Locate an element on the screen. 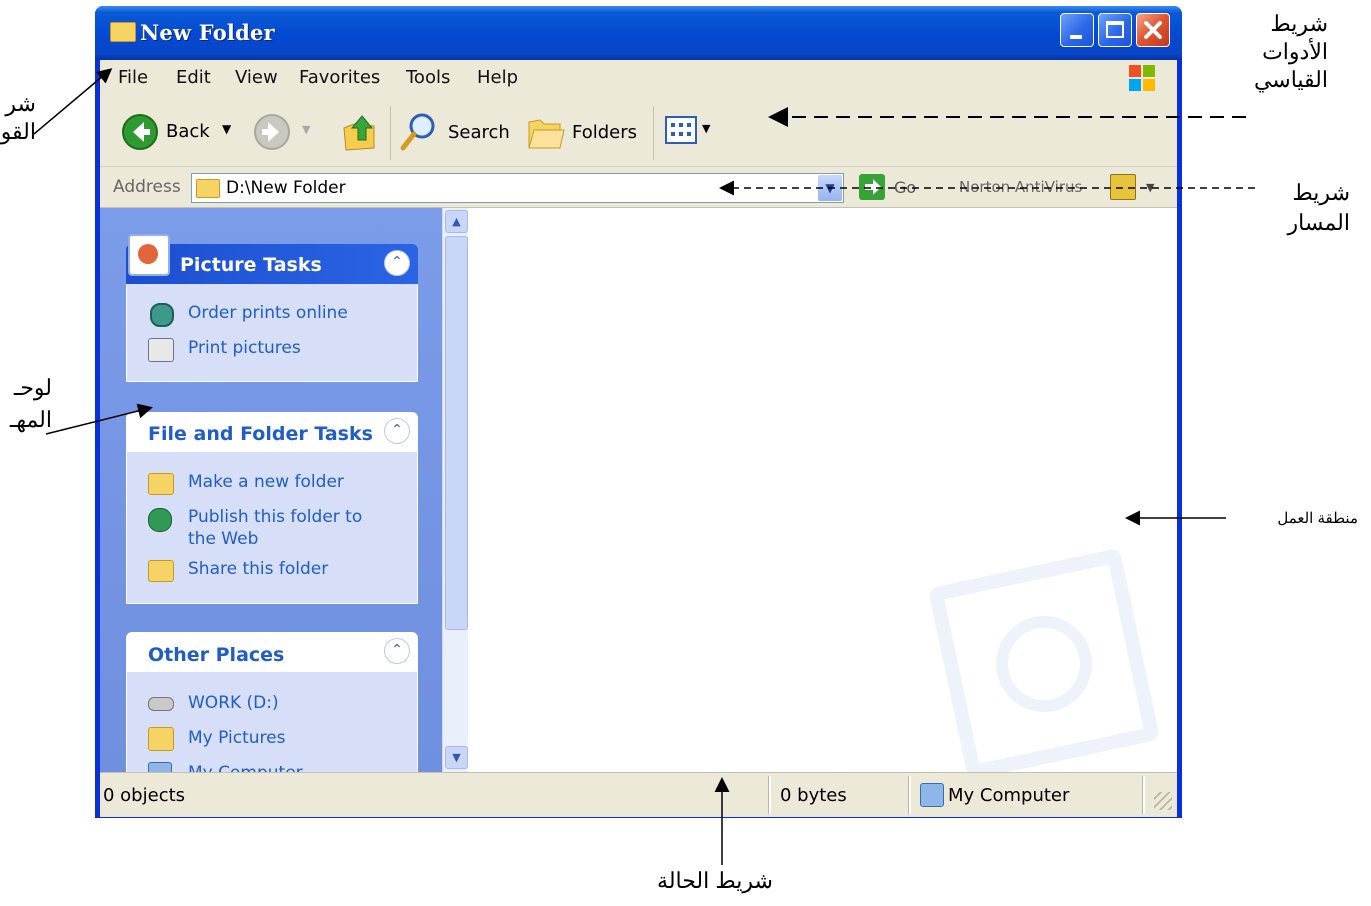 The height and width of the screenshot is (906, 1371). up-folder-icon is located at coordinates (359, 133).